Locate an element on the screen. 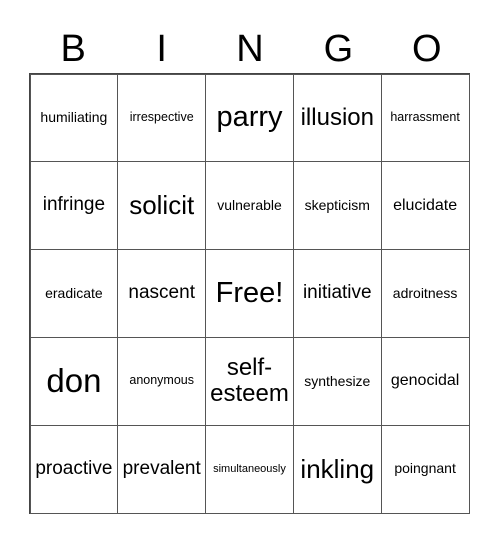 This screenshot has width=500, height=544. bingo-cell: skepticism is located at coordinates (337, 206).